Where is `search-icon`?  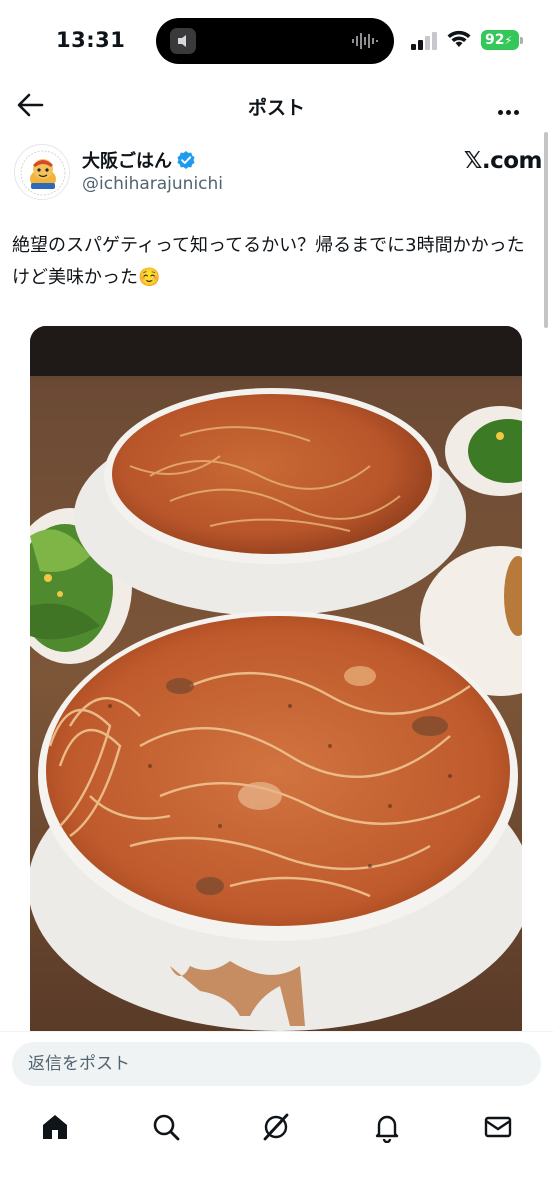 search-icon is located at coordinates (166, 1127).